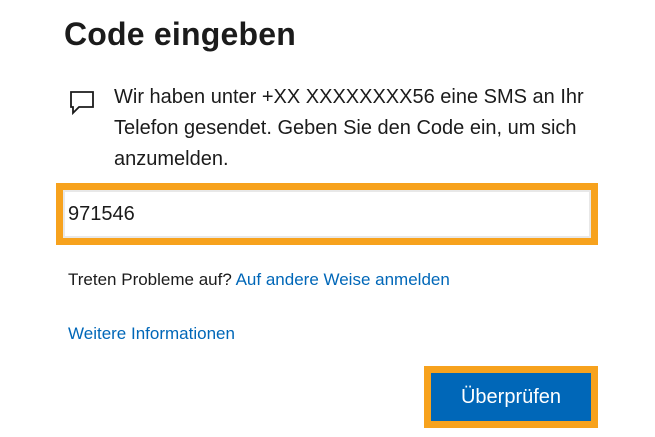 This screenshot has width=655, height=437. I want to click on verify-button-highlight: Überprüfen, so click(511, 397).